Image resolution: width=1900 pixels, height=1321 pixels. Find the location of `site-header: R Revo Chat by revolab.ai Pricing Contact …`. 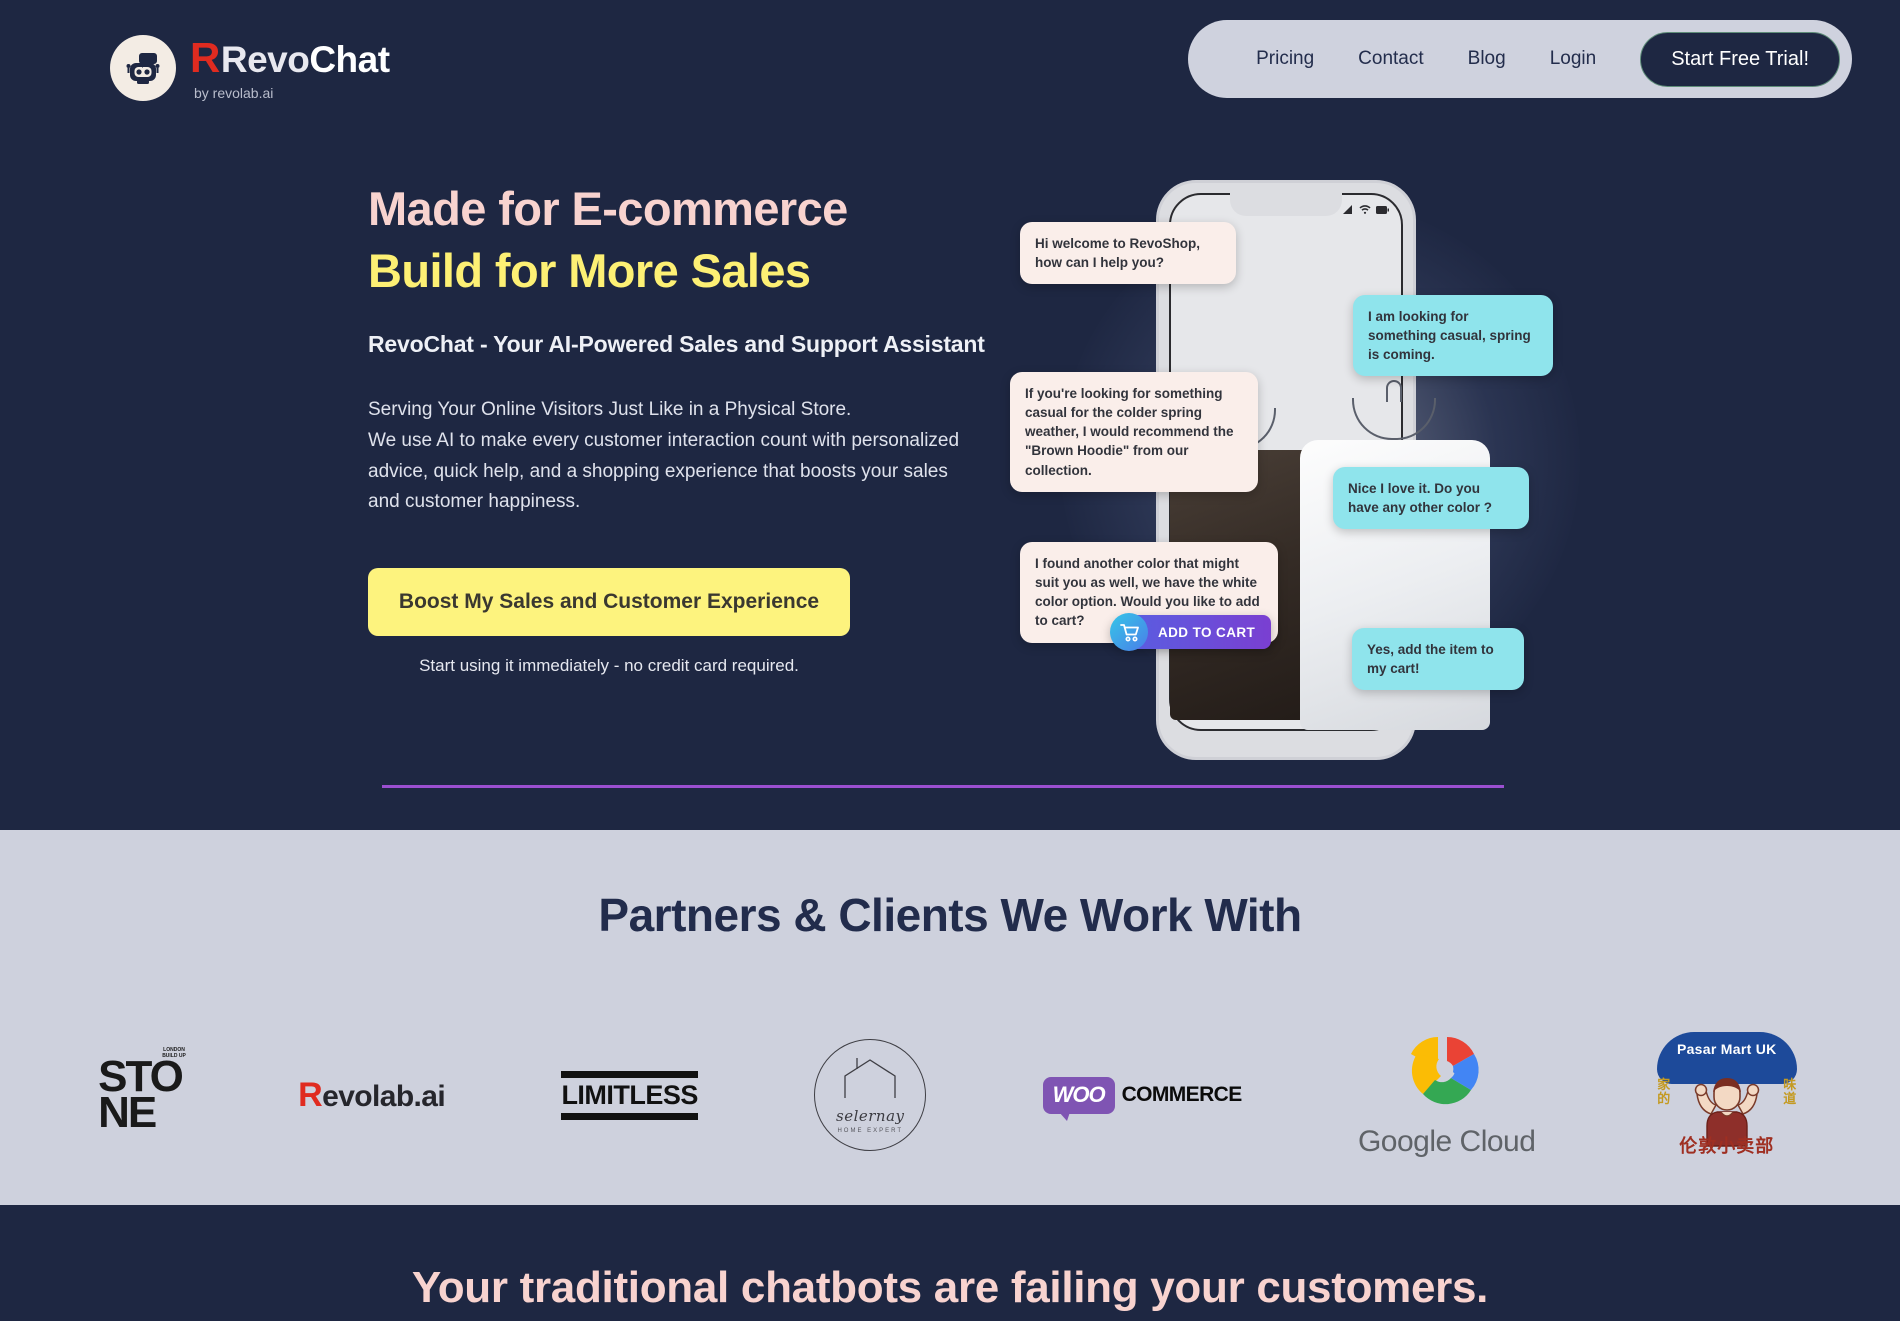

site-header: R Revo Chat by revolab.ai Pricing Contact … is located at coordinates (950, 70).